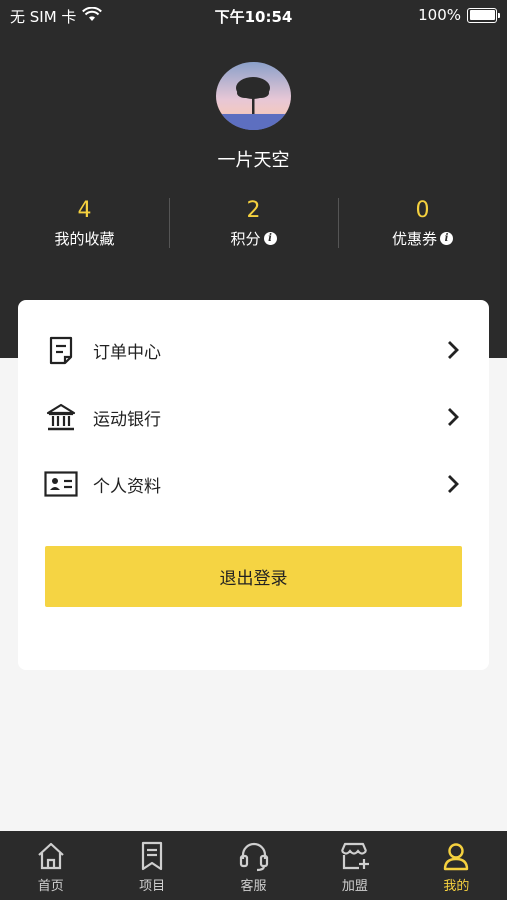 The width and height of the screenshot is (507, 900). I want to click on tab-label: 客服, so click(253, 886).